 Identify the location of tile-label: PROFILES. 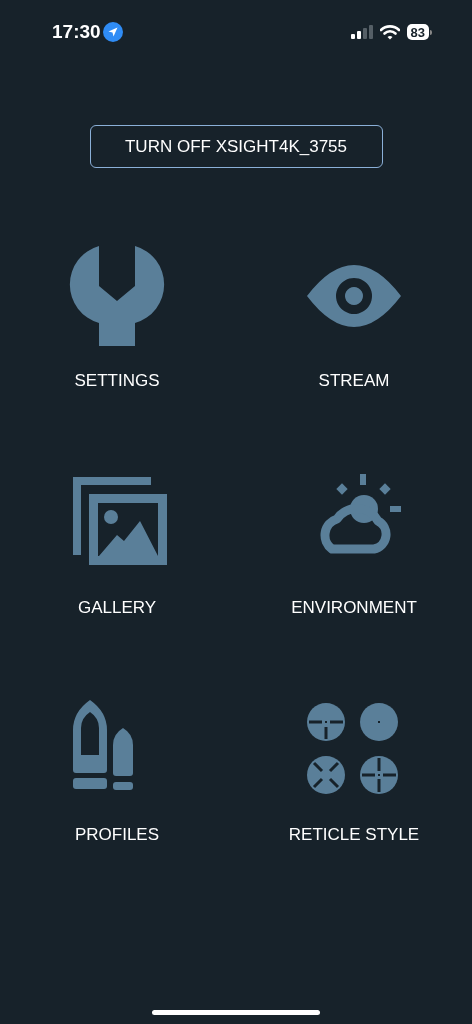
(117, 835).